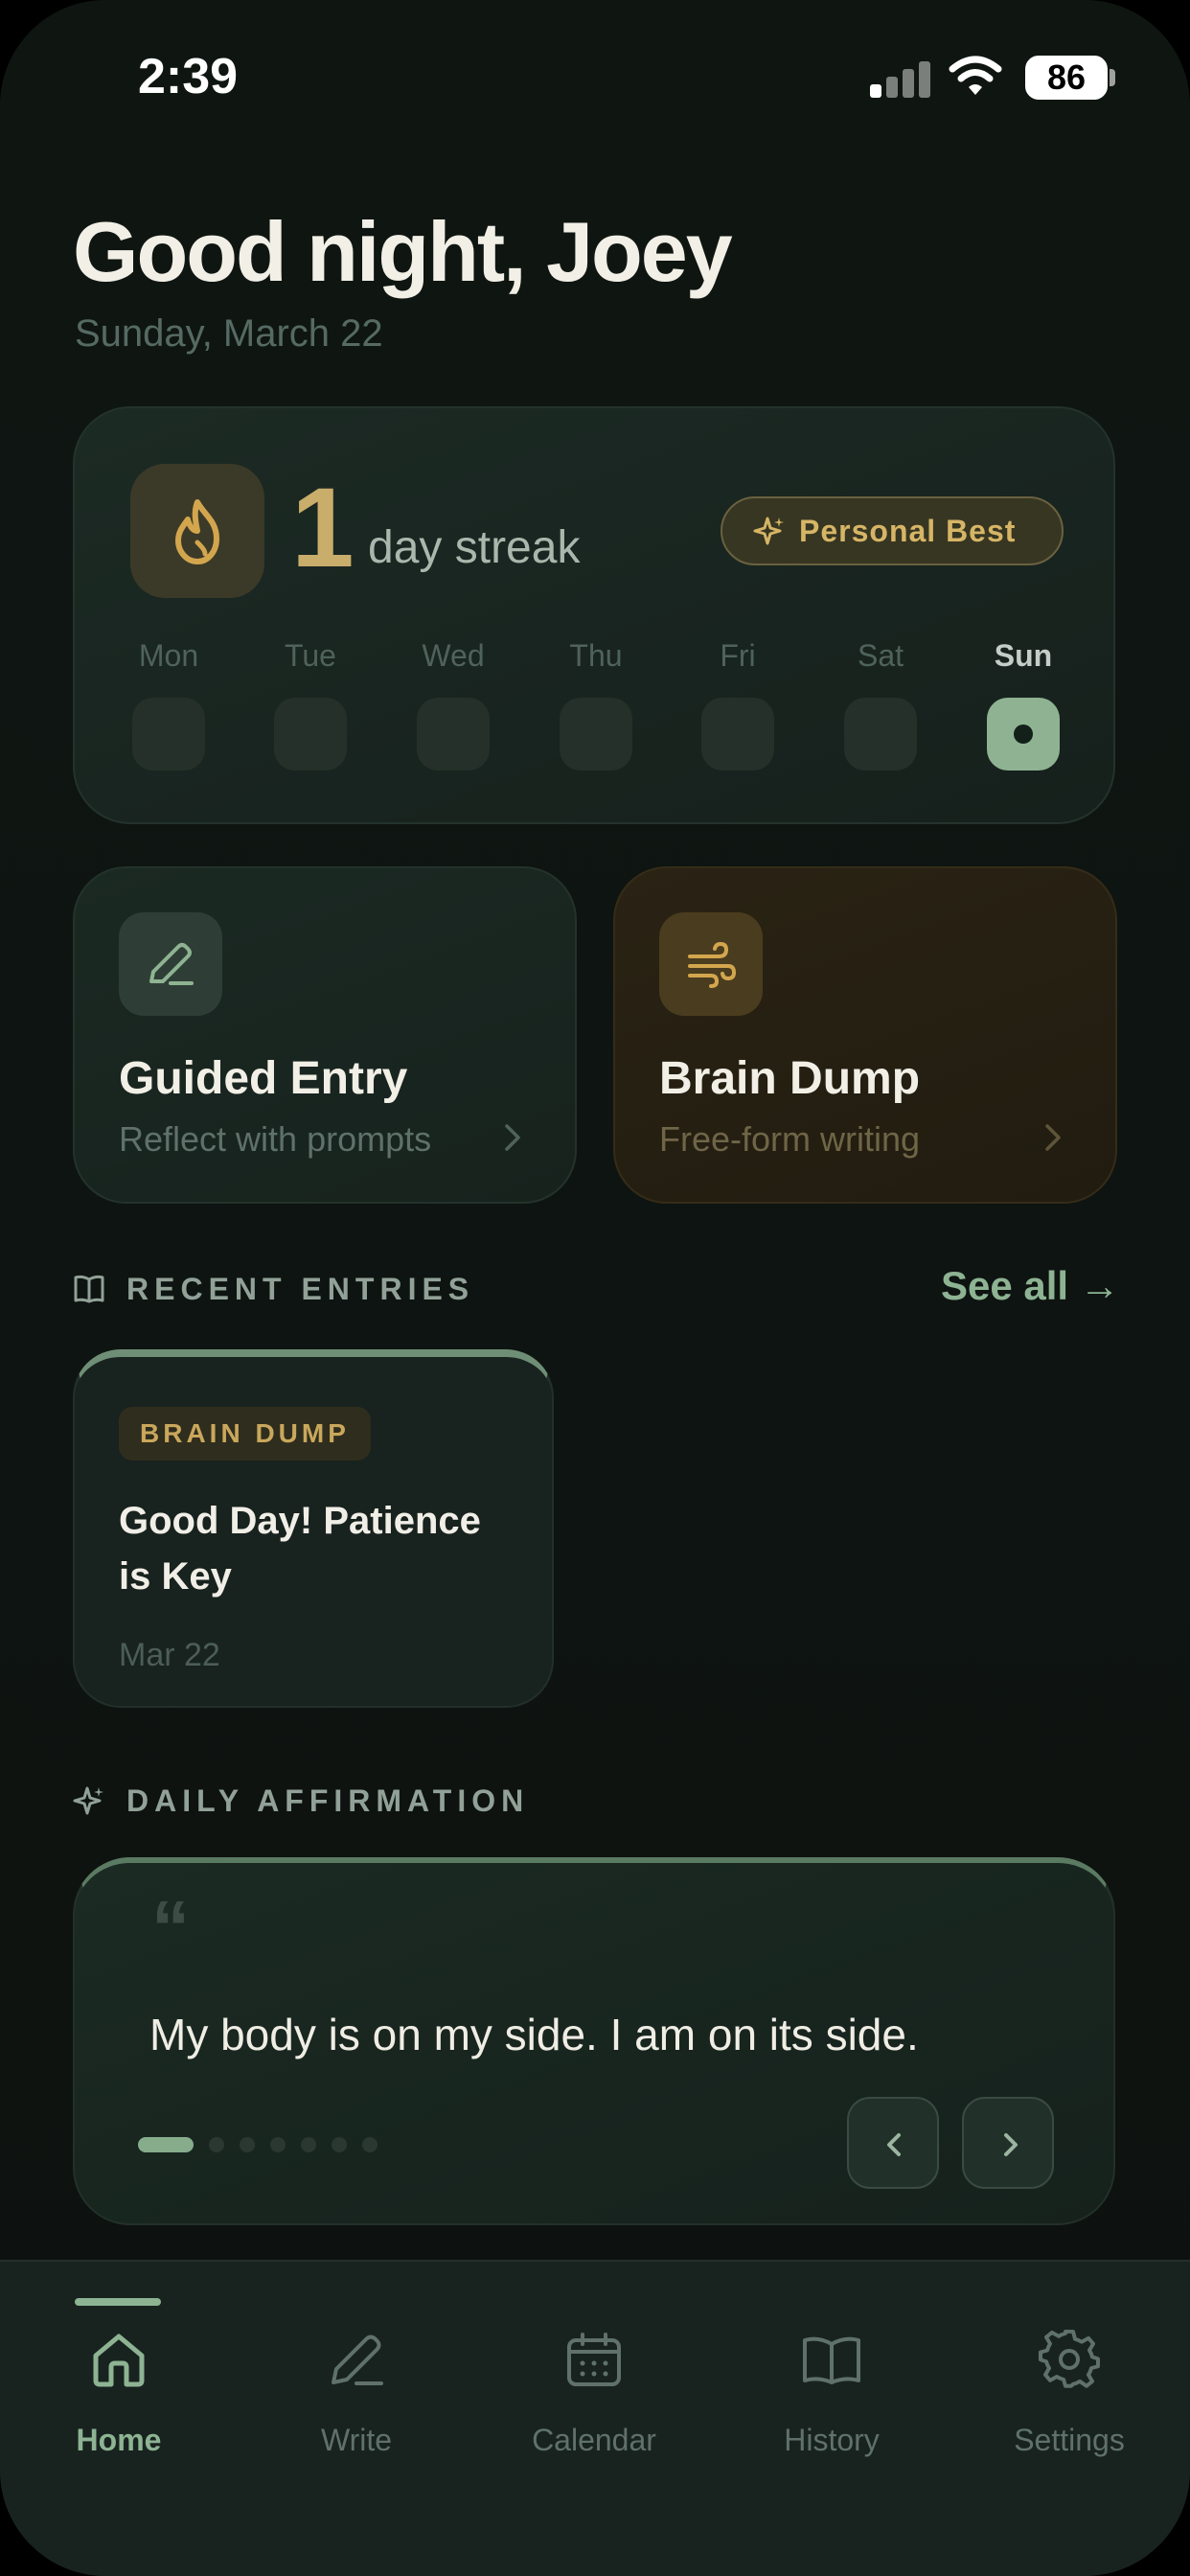  Describe the element at coordinates (119, 2360) in the screenshot. I see `home-icon` at that location.